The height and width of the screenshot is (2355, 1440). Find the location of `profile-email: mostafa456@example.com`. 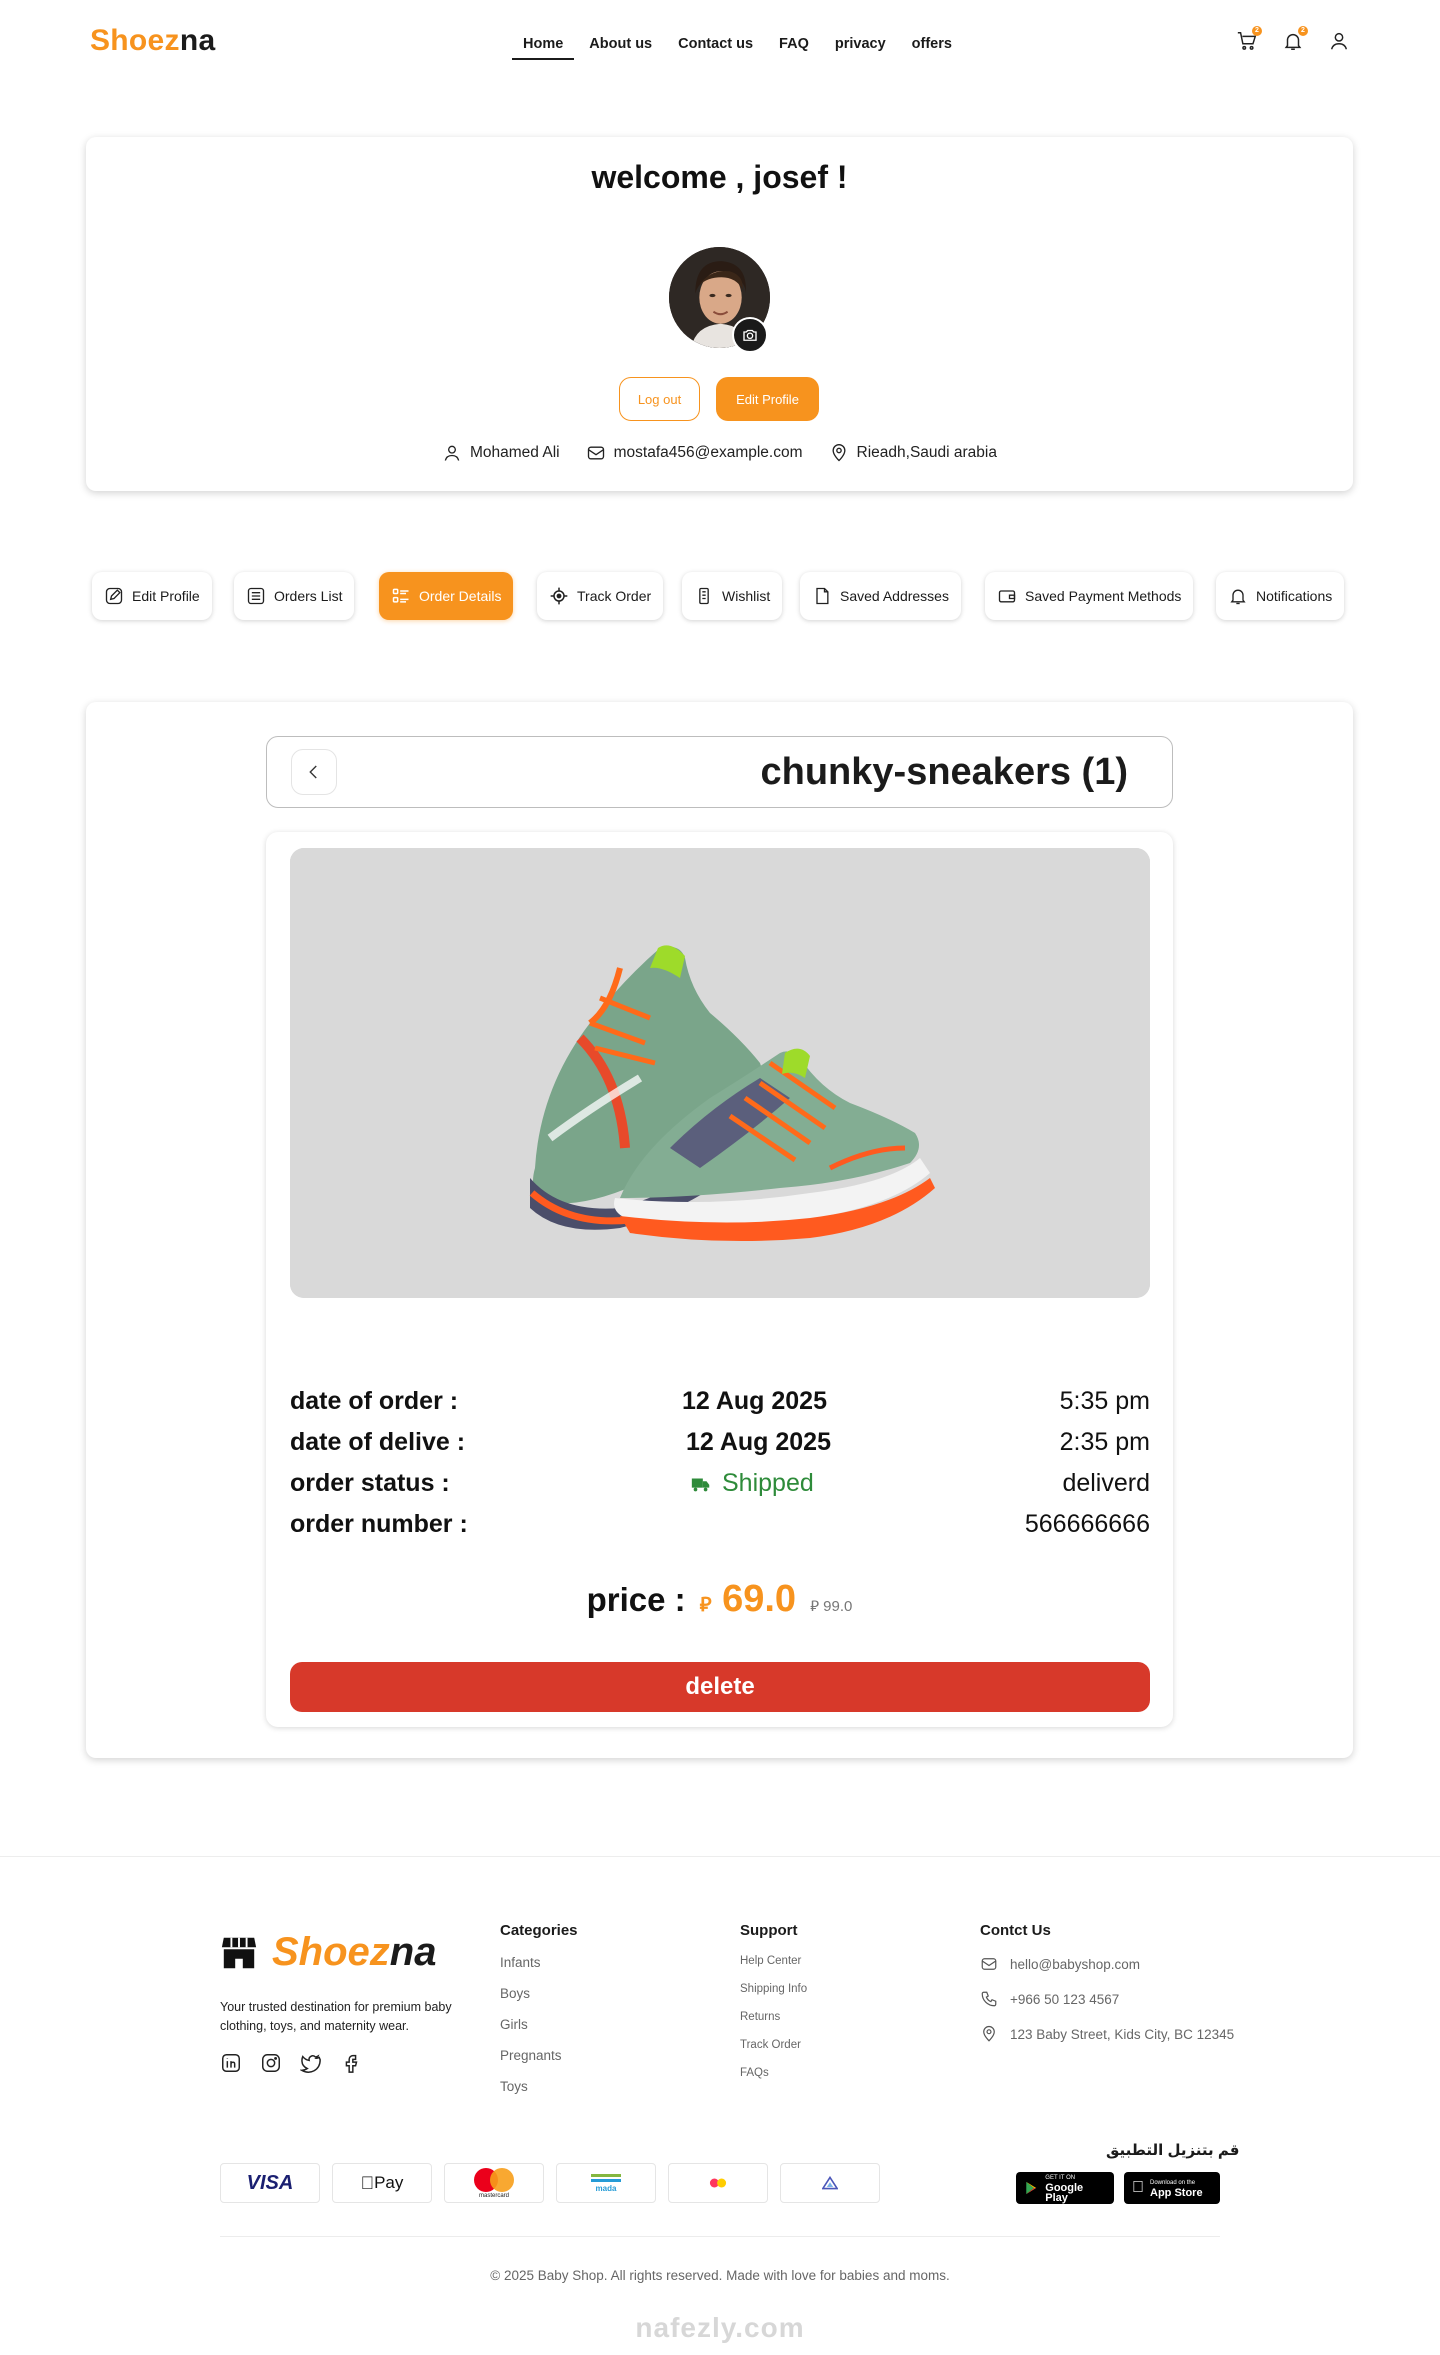

profile-email: mostafa456@example.com is located at coordinates (694, 453).